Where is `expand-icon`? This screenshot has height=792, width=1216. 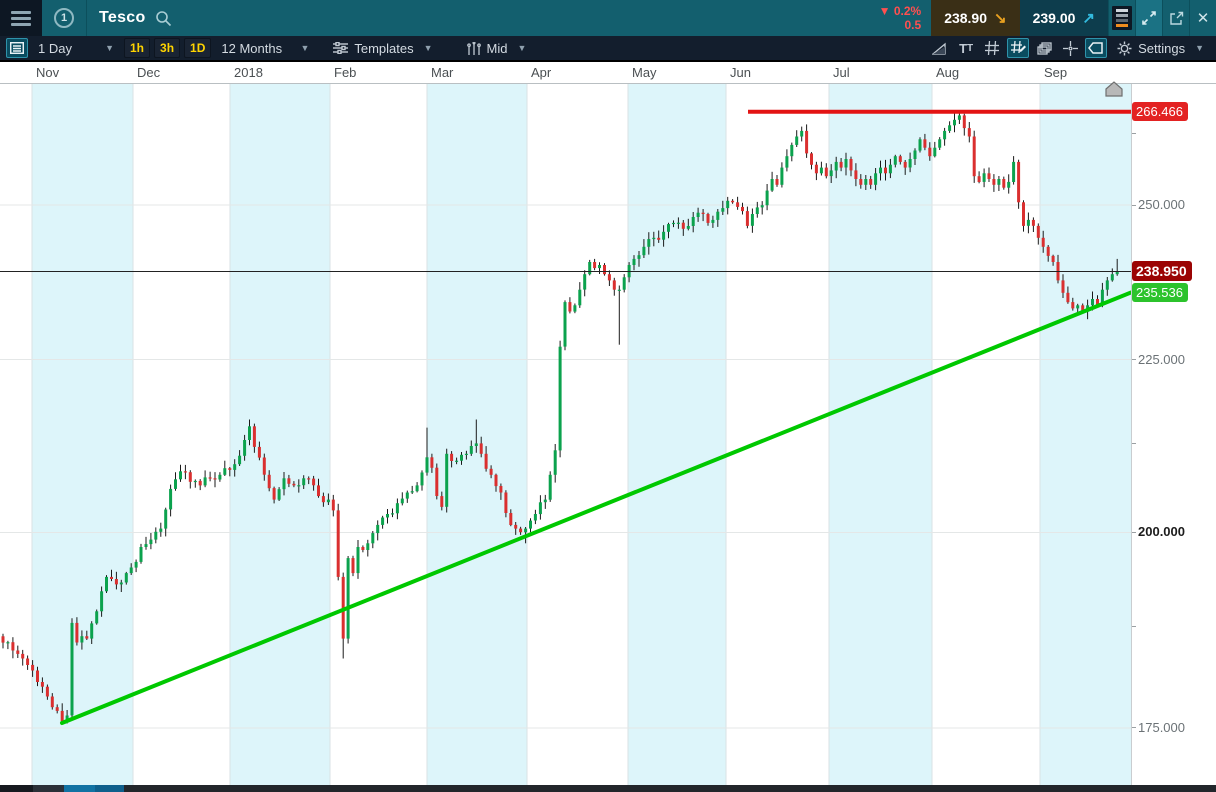 expand-icon is located at coordinates (1148, 18).